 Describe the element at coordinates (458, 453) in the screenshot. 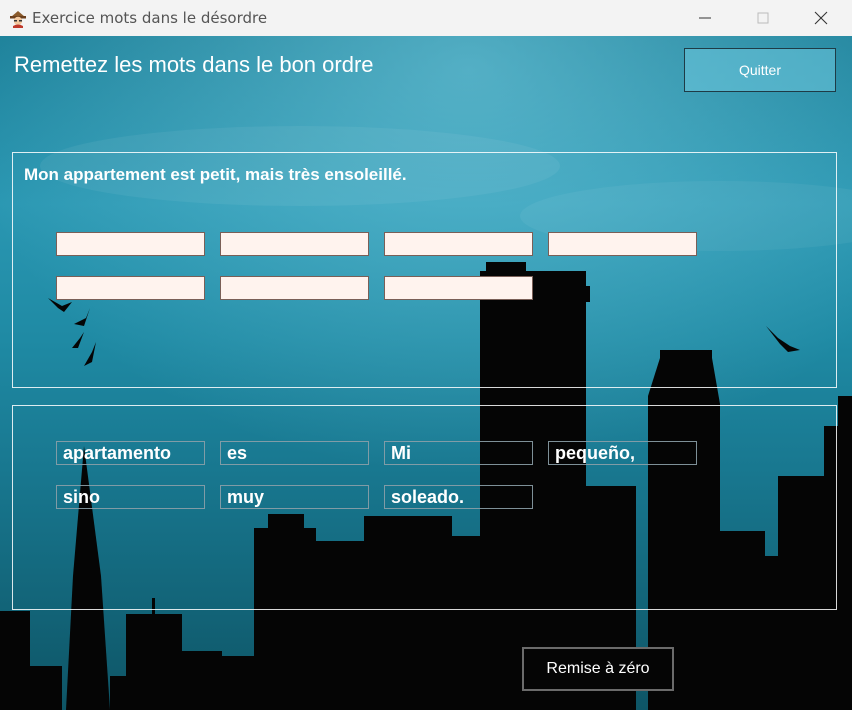

I see `word-tile: Mi` at that location.